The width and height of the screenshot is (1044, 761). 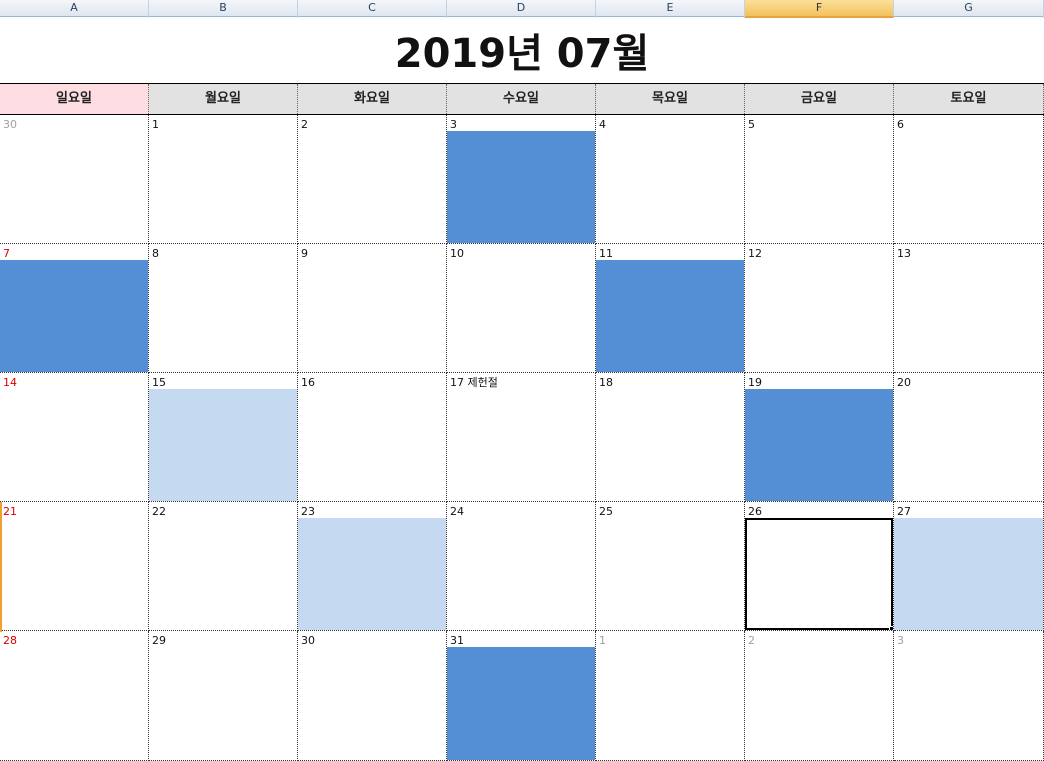 What do you see at coordinates (969, 437) in the screenshot?
I see `day-cell: 20` at bounding box center [969, 437].